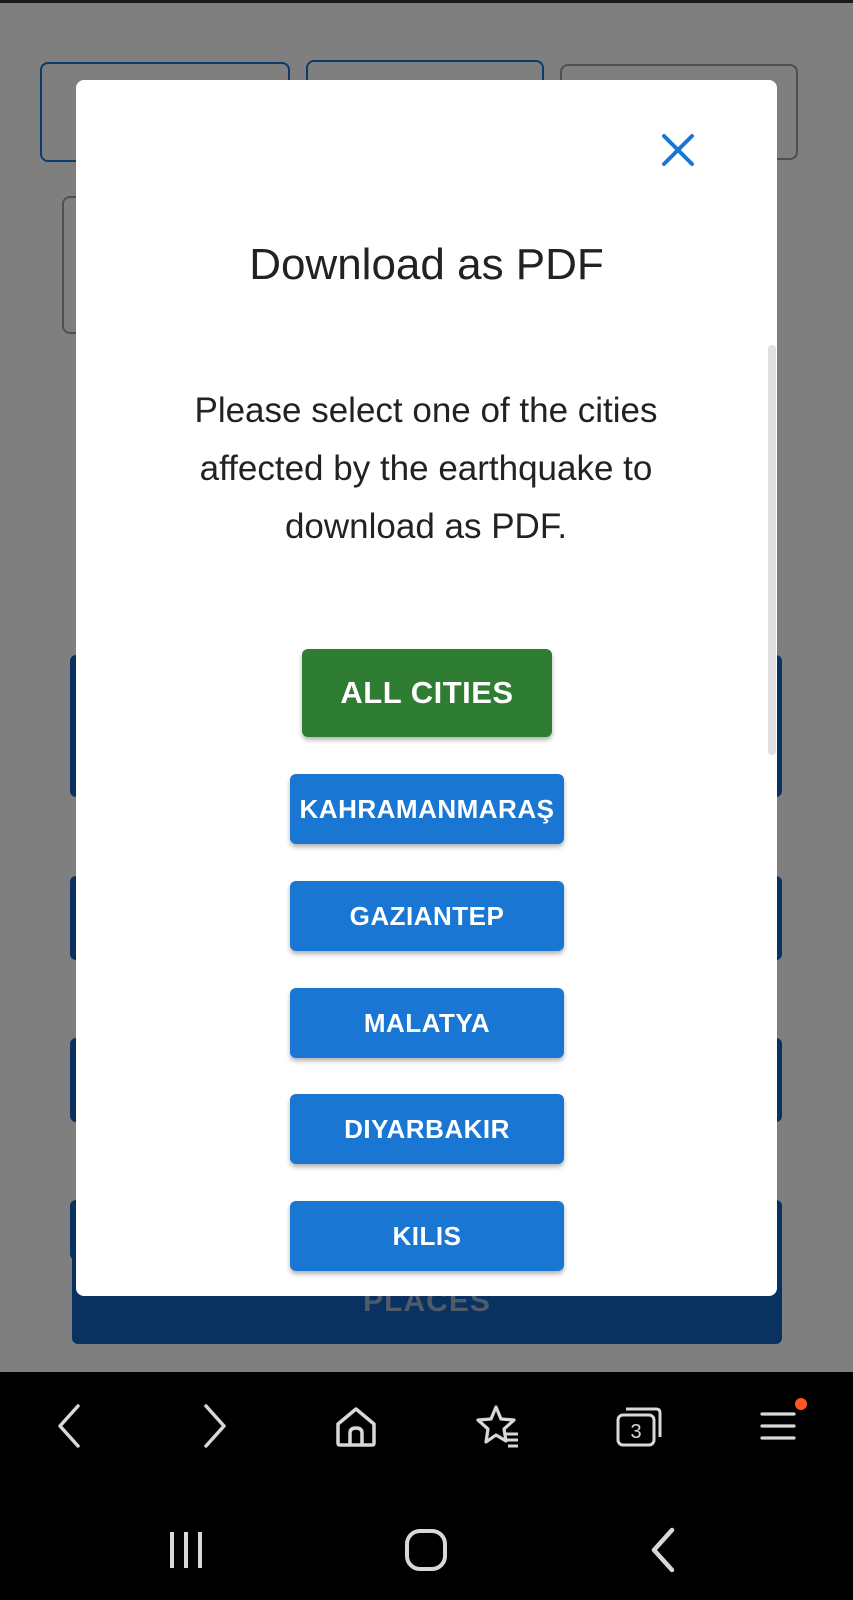  I want to click on city-button-malatya: MALATYA, so click(427, 1023).